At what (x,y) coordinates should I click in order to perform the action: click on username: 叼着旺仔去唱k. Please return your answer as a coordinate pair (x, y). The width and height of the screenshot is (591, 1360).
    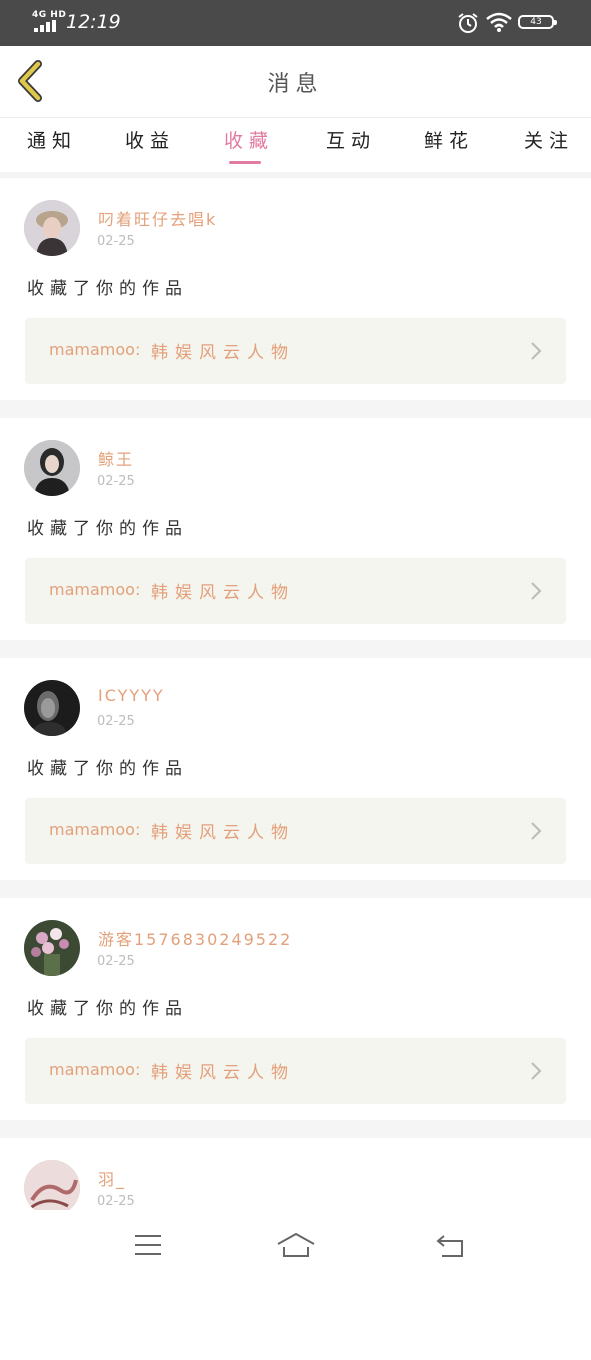
    Looking at the image, I should click on (157, 218).